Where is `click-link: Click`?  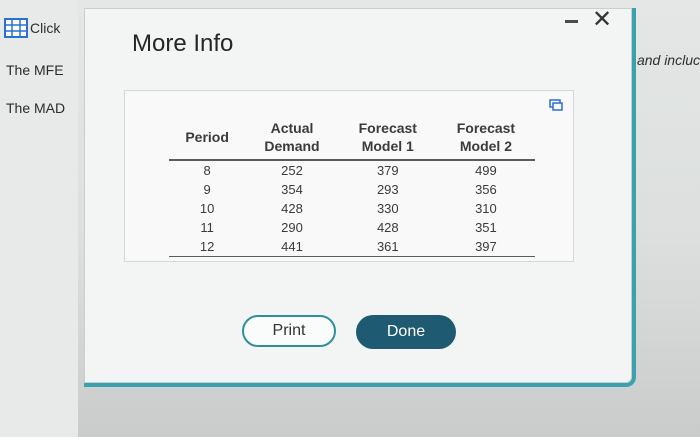
click-link: Click is located at coordinates (32, 28).